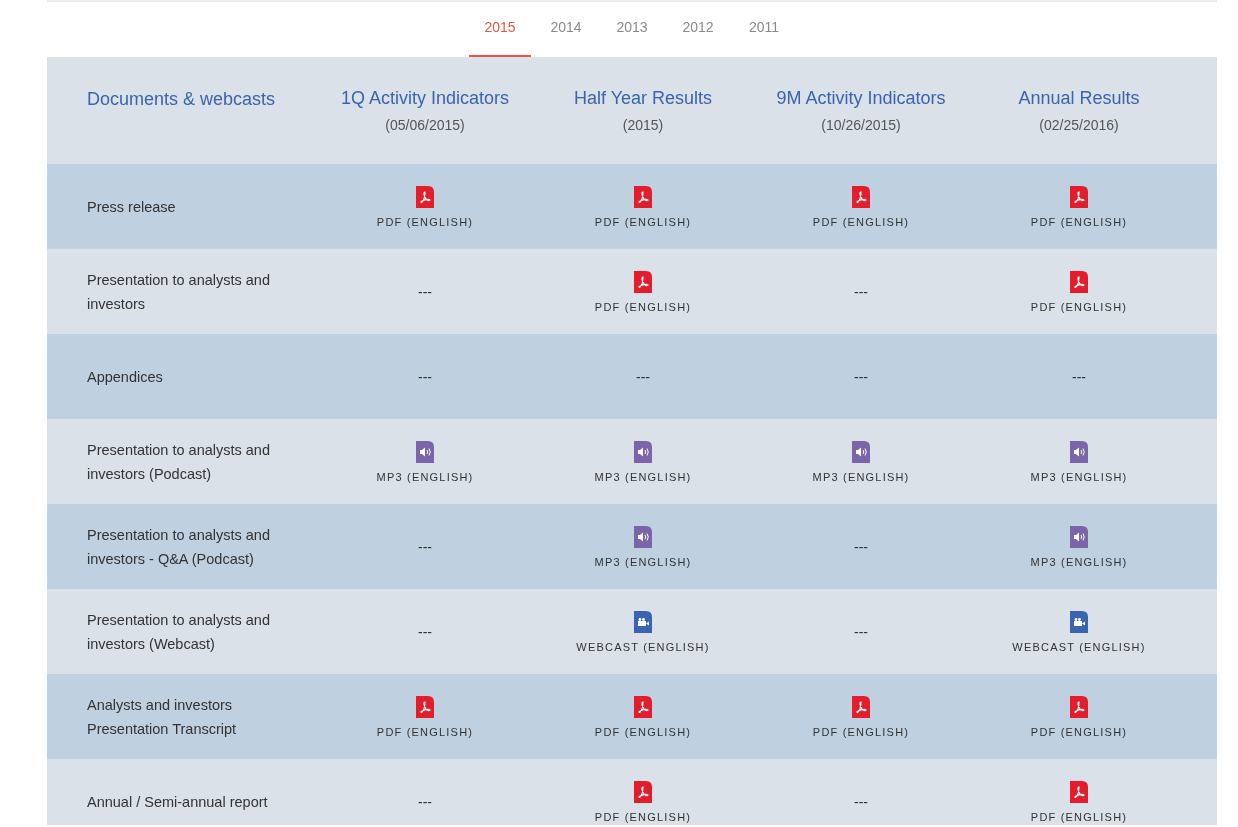  What do you see at coordinates (179, 292) in the screenshot?
I see `row-label: Presentation to analysts and investors` at bounding box center [179, 292].